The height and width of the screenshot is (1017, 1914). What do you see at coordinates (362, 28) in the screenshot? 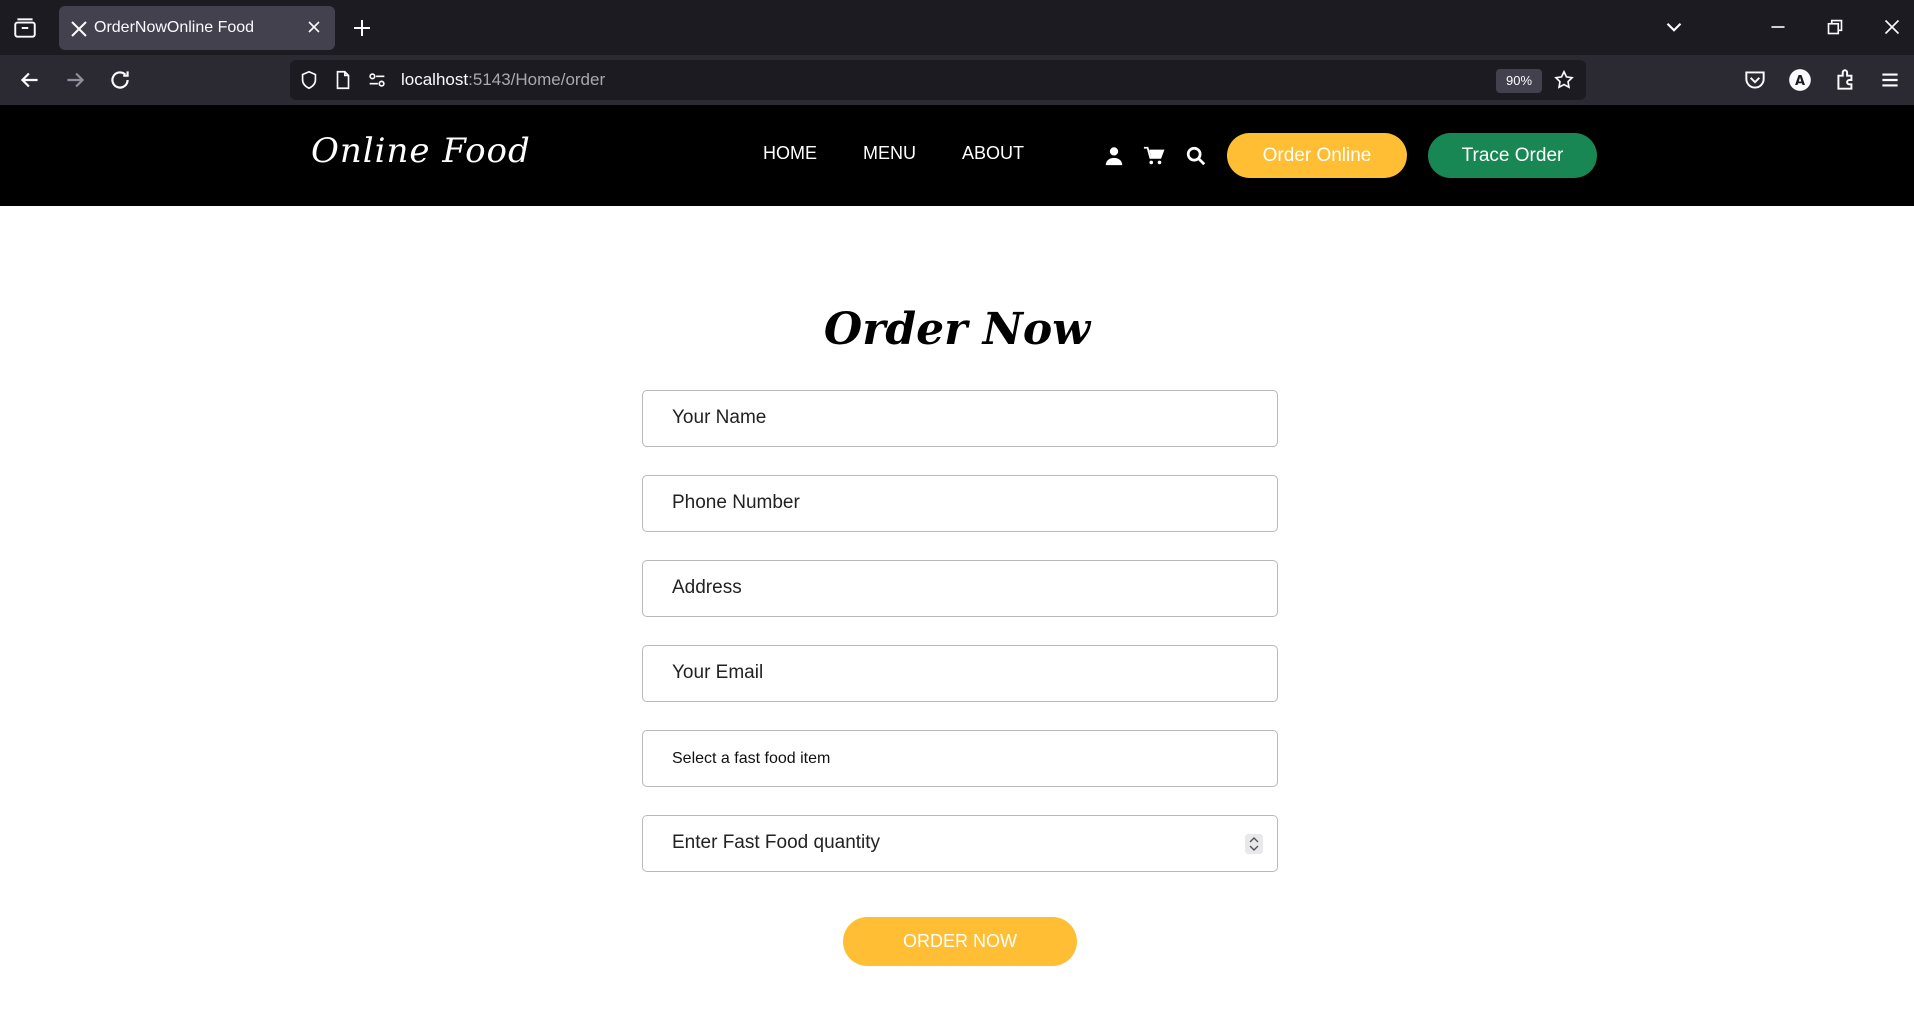
I see `new-tab-icon` at bounding box center [362, 28].